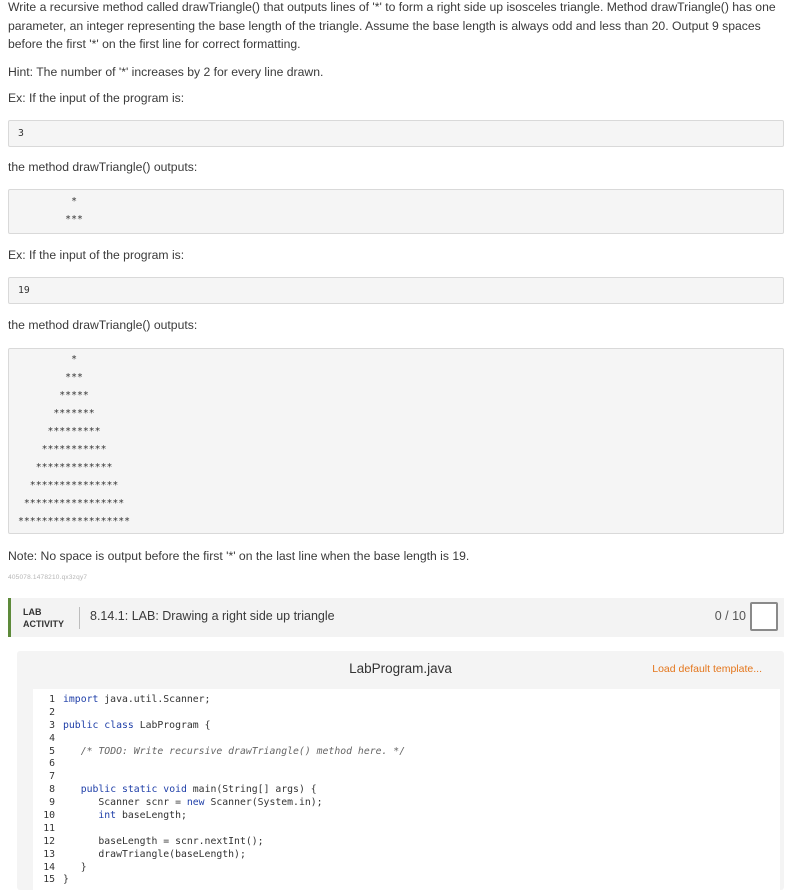 Image resolution: width=797 pixels, height=890 pixels. I want to click on line-number: 14, so click(49, 867).